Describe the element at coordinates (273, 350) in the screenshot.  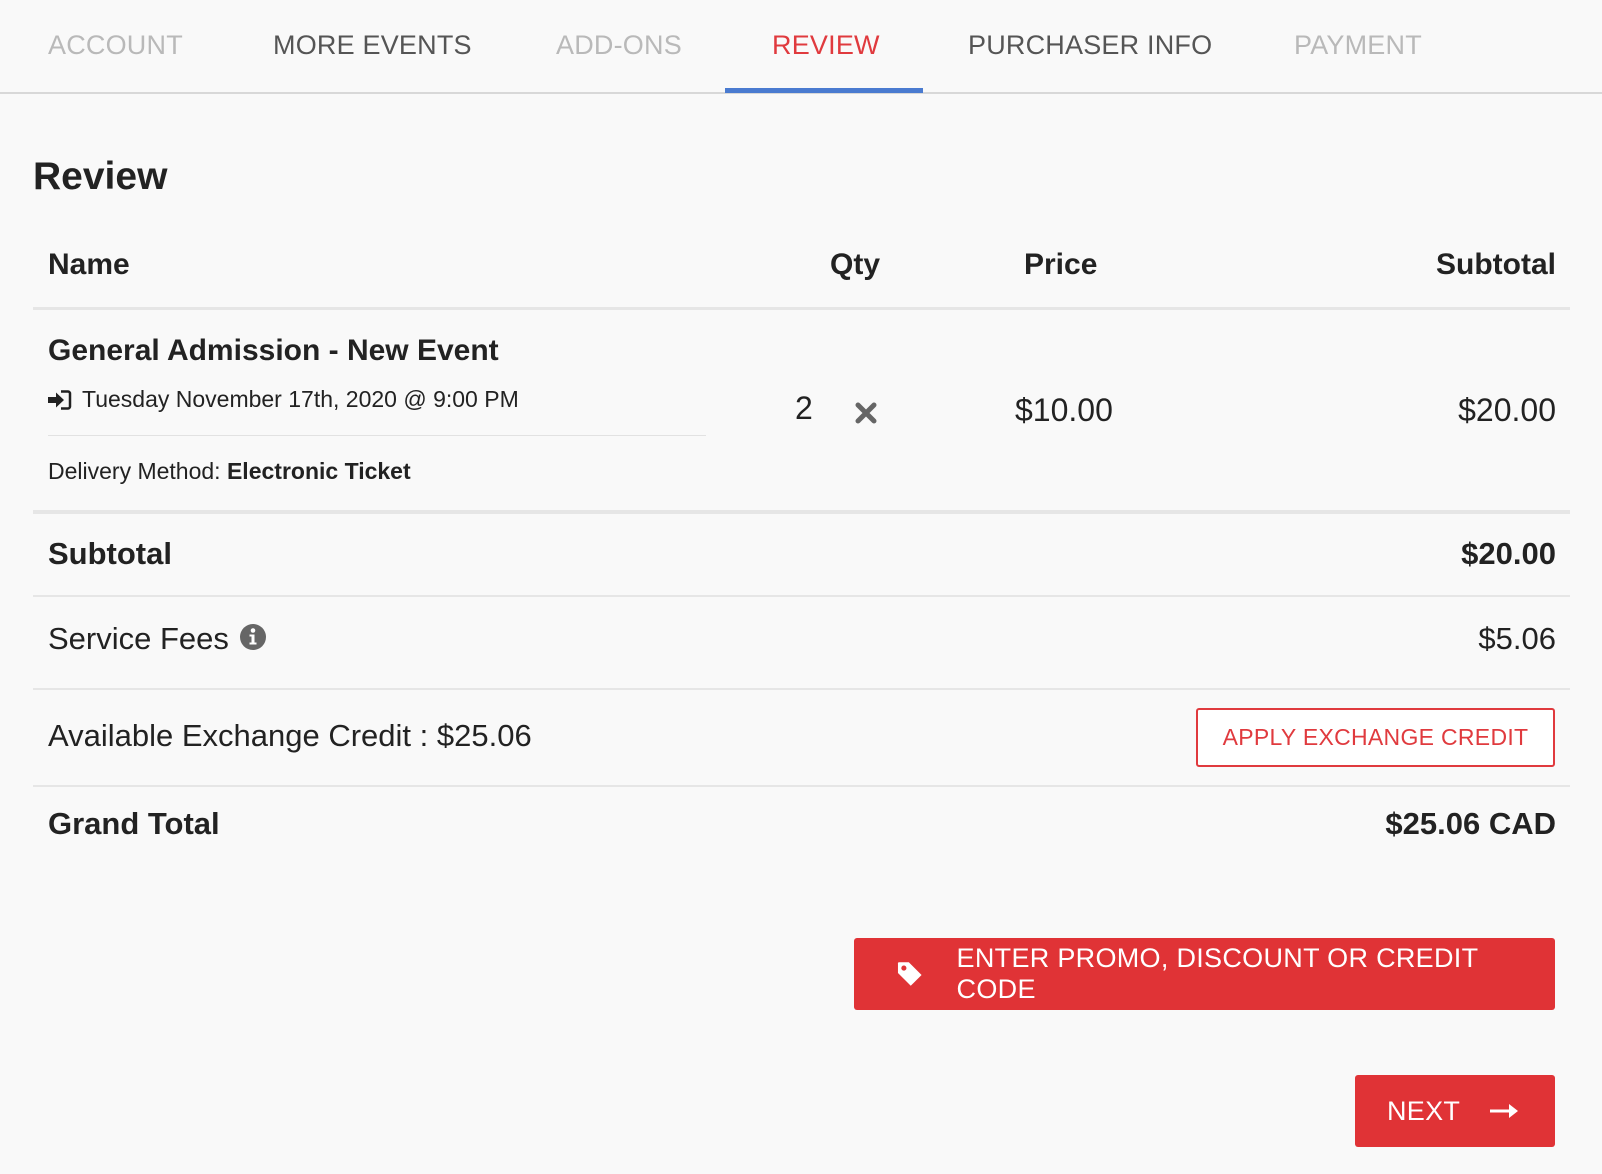
I see `event-name: General Admission - New Event` at that location.